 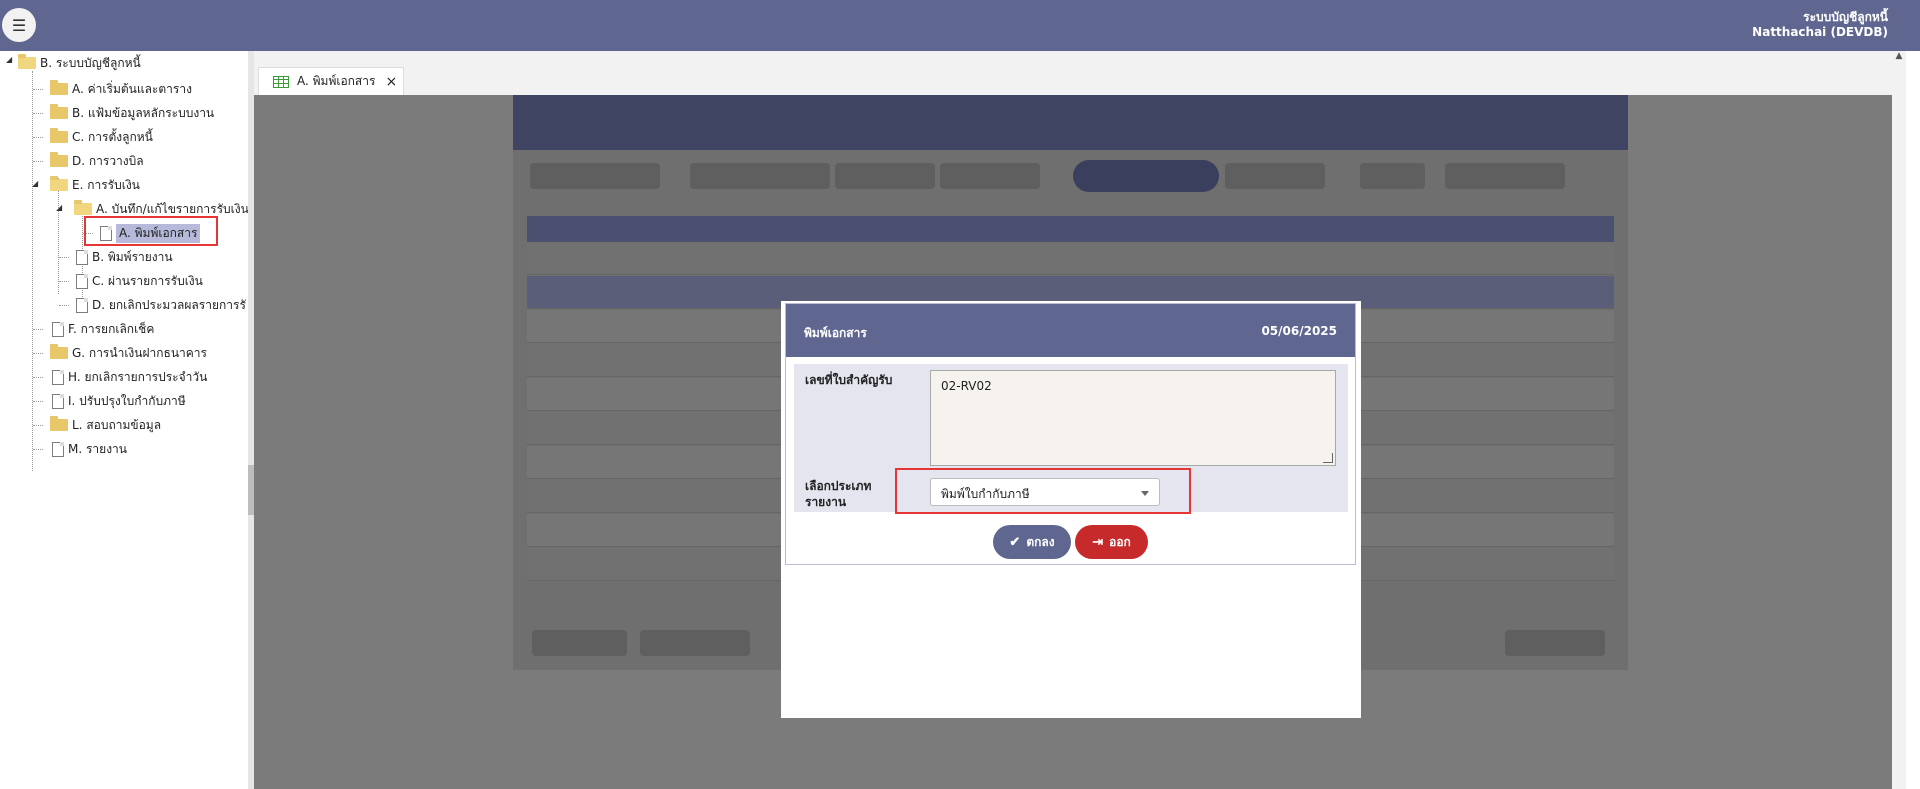 I want to click on check-icon: ✔, so click(x=1015, y=541).